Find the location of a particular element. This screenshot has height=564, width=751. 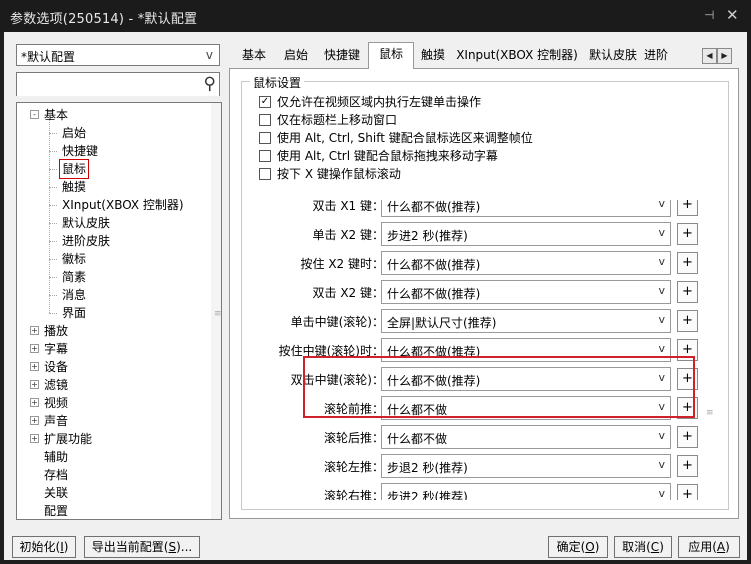

ok-button: 确定(O) is located at coordinates (578, 547).